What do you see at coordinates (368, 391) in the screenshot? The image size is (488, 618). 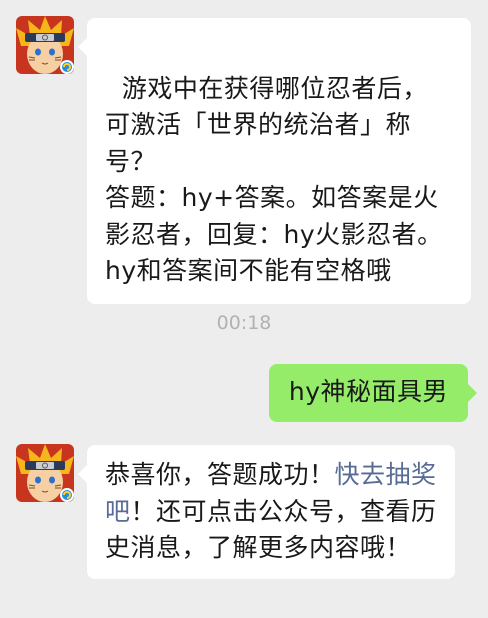 I see `message-text: hy神秘面具男` at bounding box center [368, 391].